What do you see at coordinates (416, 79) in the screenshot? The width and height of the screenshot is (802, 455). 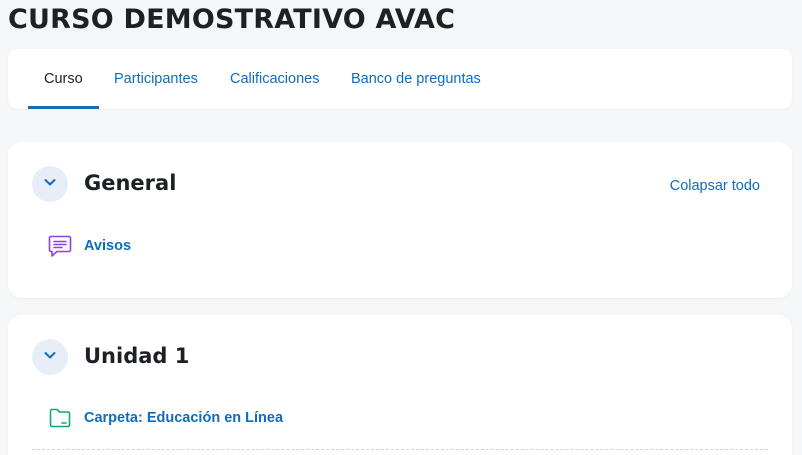 I see `tab-banco-de-preguntas: Banco de preguntas` at bounding box center [416, 79].